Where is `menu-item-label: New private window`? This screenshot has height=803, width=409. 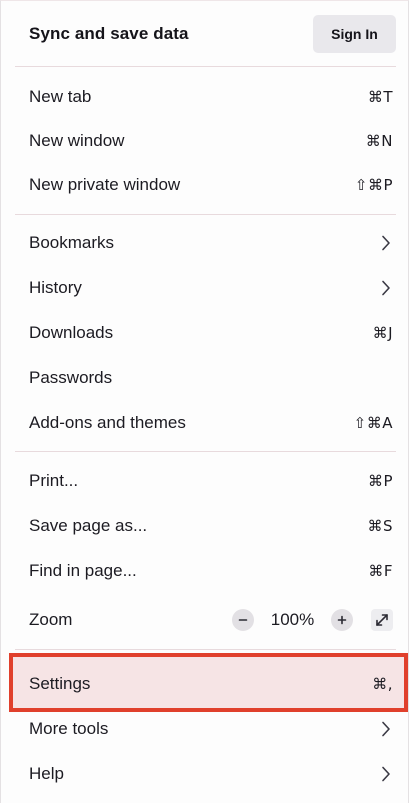
menu-item-label: New private window is located at coordinates (105, 184).